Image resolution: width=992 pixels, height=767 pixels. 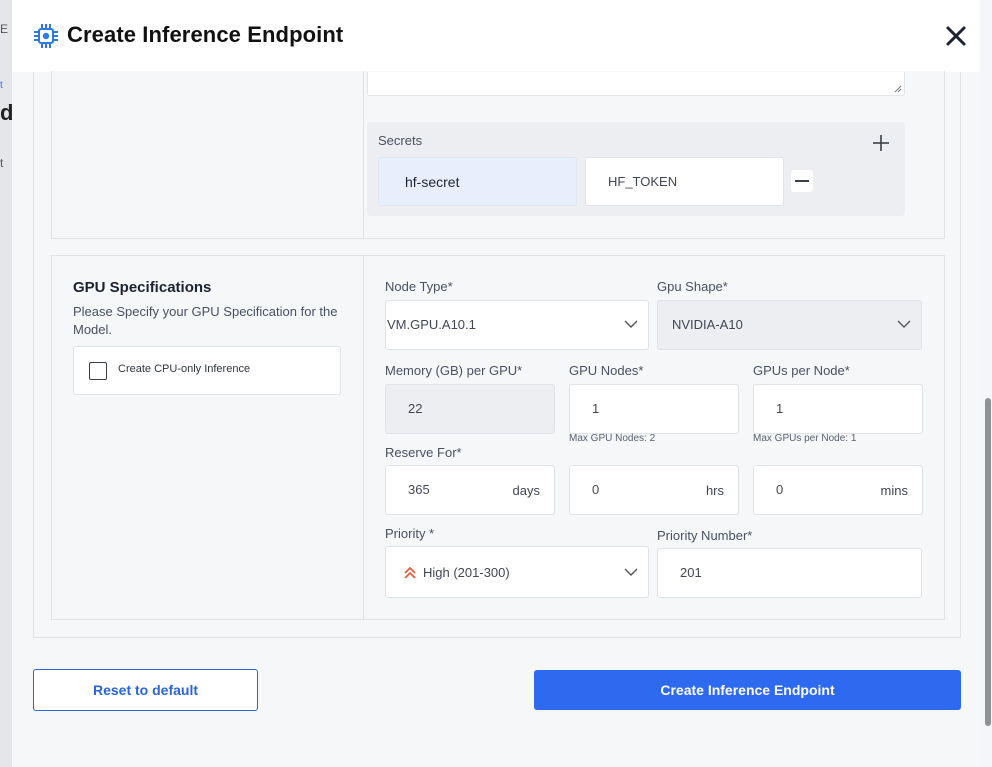 What do you see at coordinates (415, 408) in the screenshot?
I see `memory-value: 22` at bounding box center [415, 408].